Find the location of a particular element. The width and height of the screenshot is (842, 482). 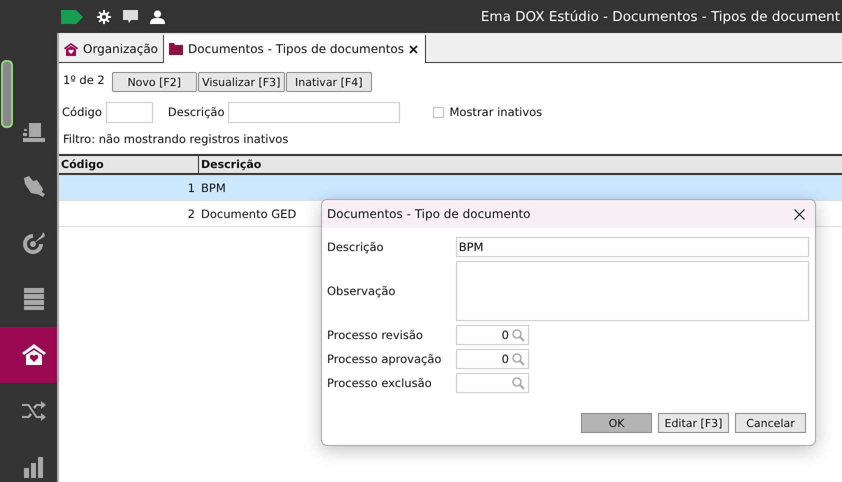

tag-icon is located at coordinates (72, 17).